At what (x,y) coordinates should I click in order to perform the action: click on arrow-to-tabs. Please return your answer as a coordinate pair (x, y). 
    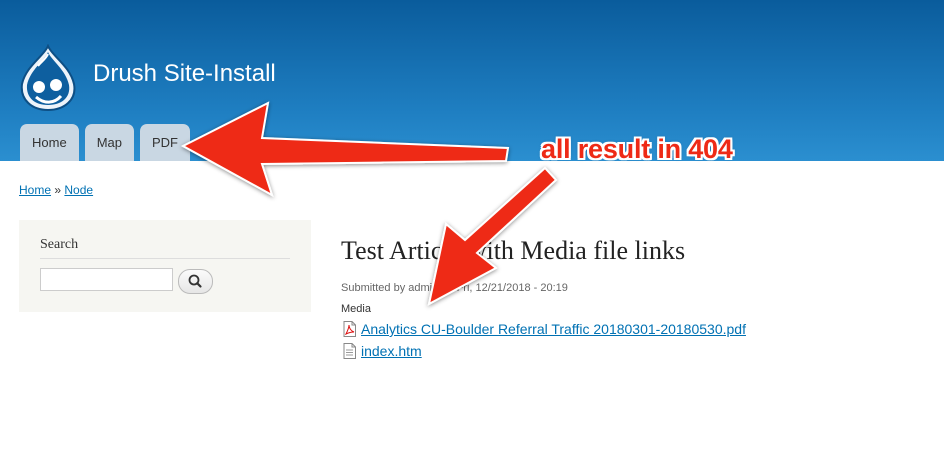
    Looking at the image, I should click on (345, 149).